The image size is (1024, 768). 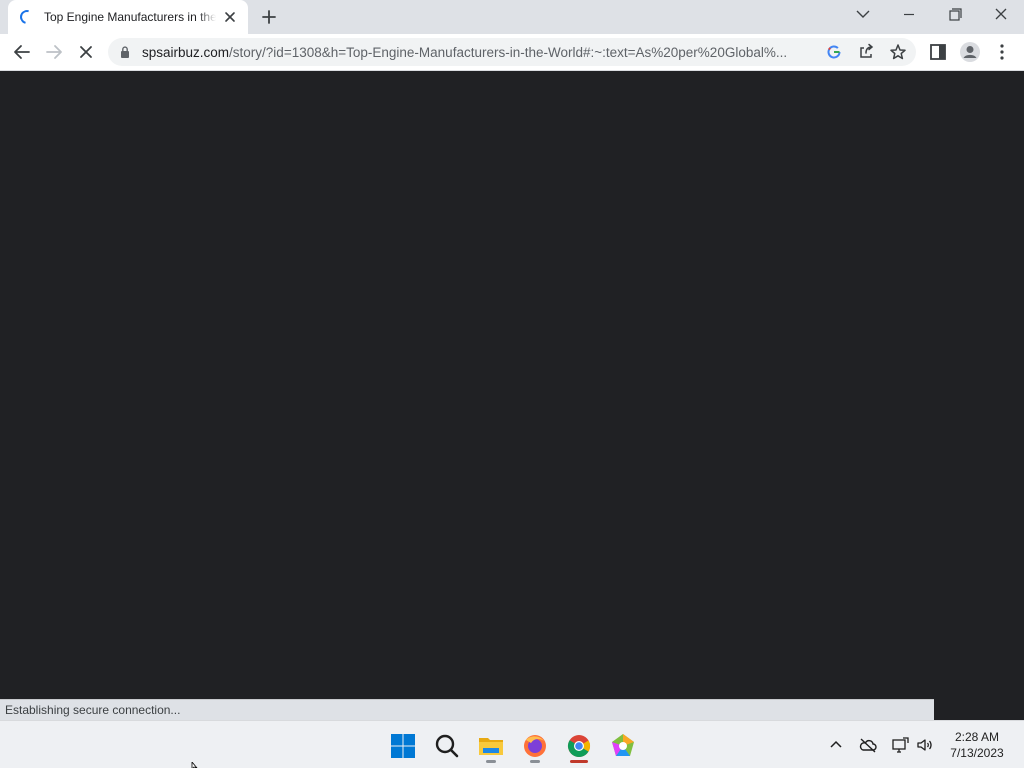 I want to click on close-window-button, so click(x=1001, y=15).